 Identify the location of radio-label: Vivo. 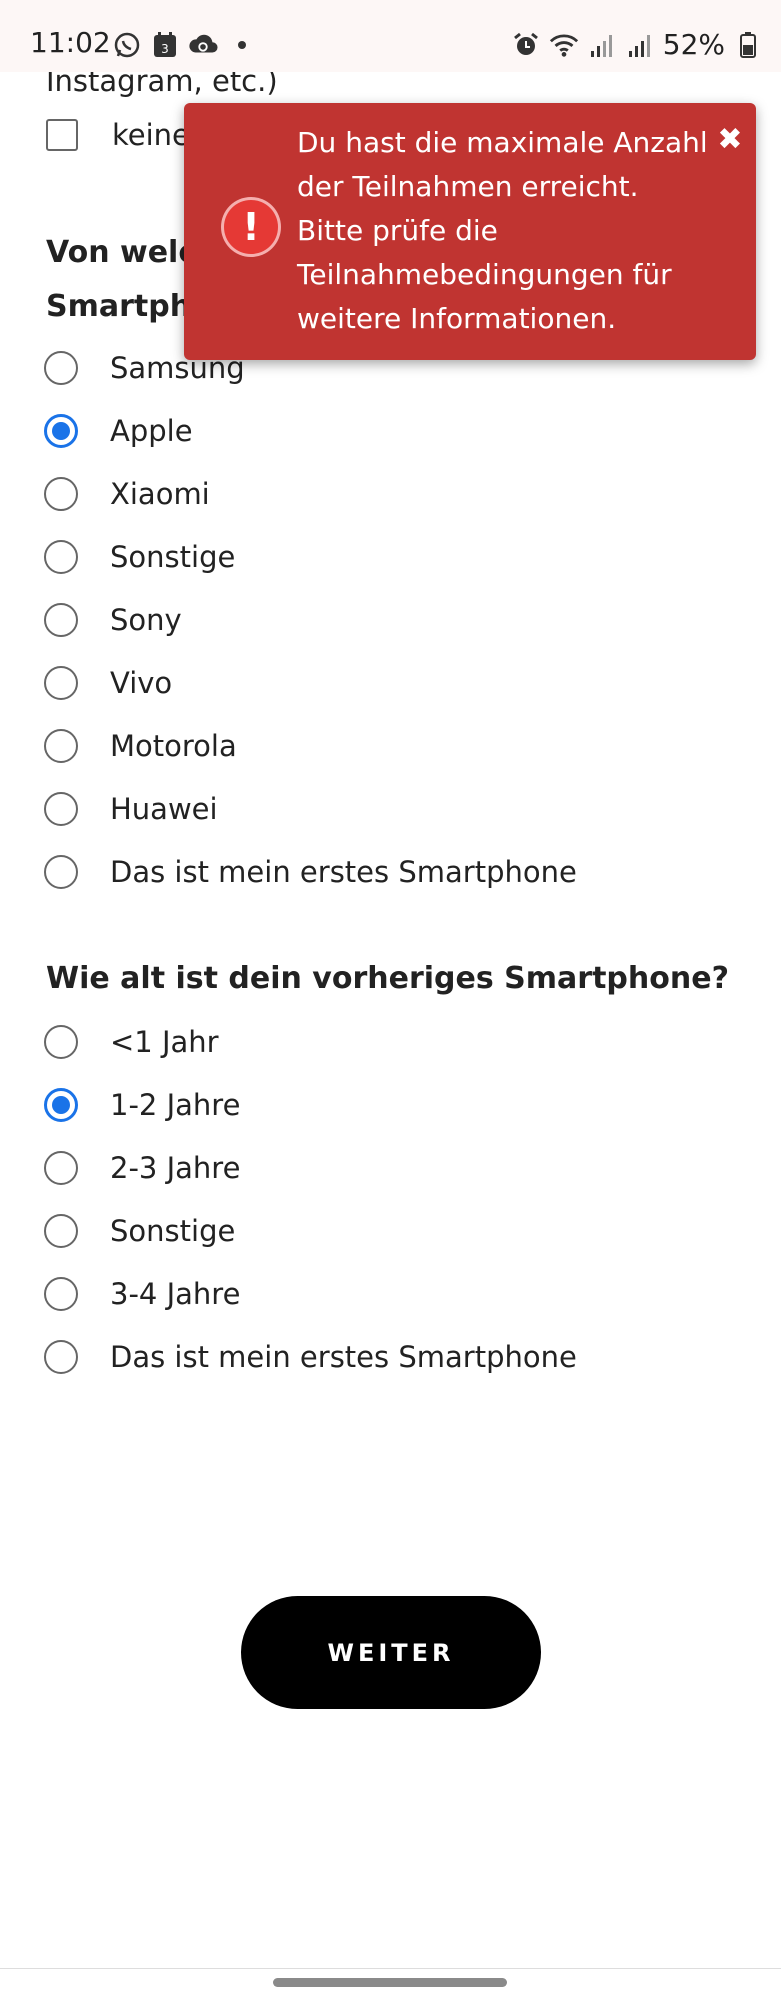
(141, 682).